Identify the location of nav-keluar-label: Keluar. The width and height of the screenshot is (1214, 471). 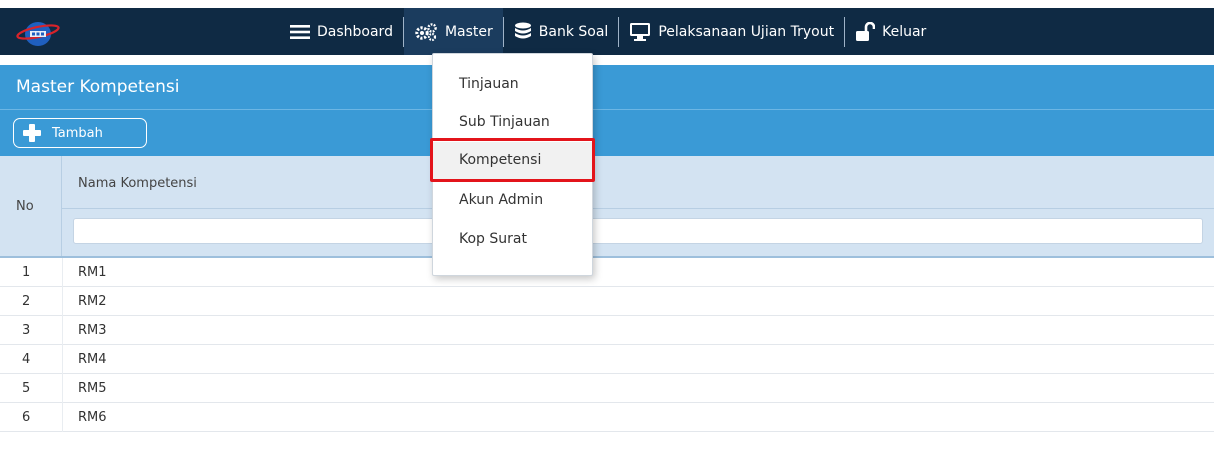
(904, 31).